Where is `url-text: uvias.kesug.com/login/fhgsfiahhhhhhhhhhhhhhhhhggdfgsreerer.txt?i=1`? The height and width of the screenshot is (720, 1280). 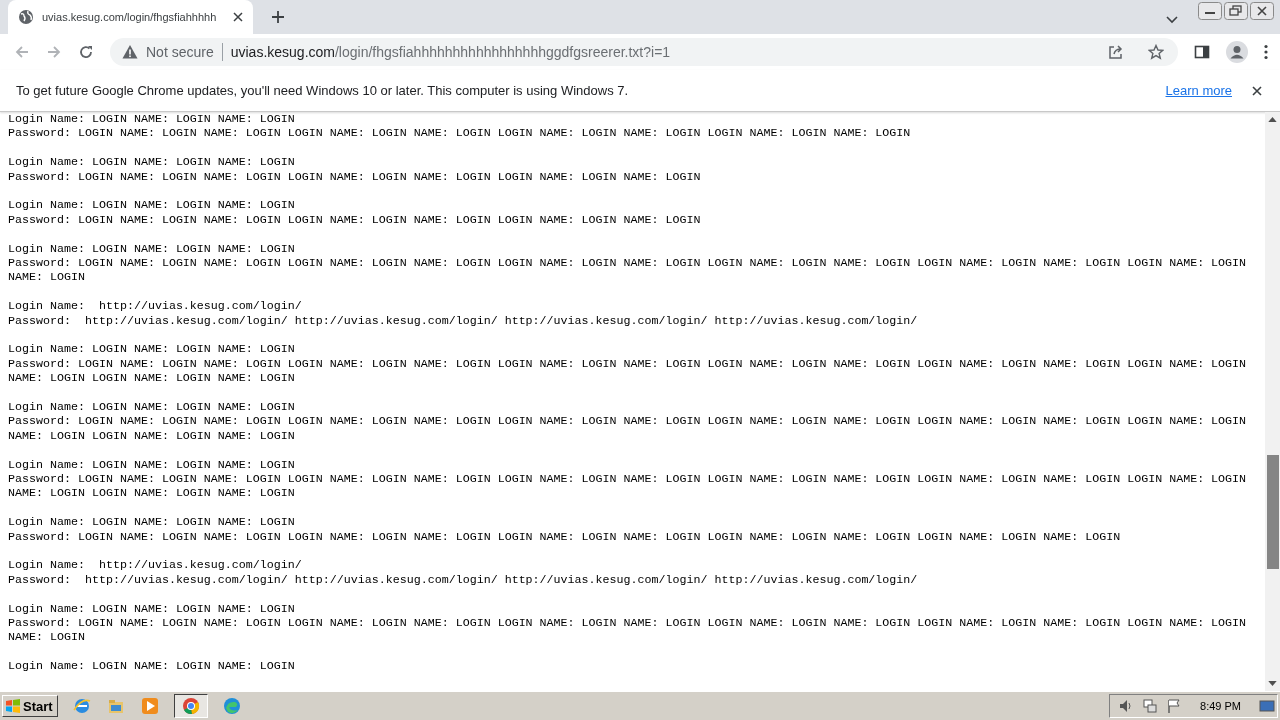
url-text: uvias.kesug.com/login/fhgsfiahhhhhhhhhhhhhhhhhggdfgsreerer.txt?i=1 is located at coordinates (450, 52).